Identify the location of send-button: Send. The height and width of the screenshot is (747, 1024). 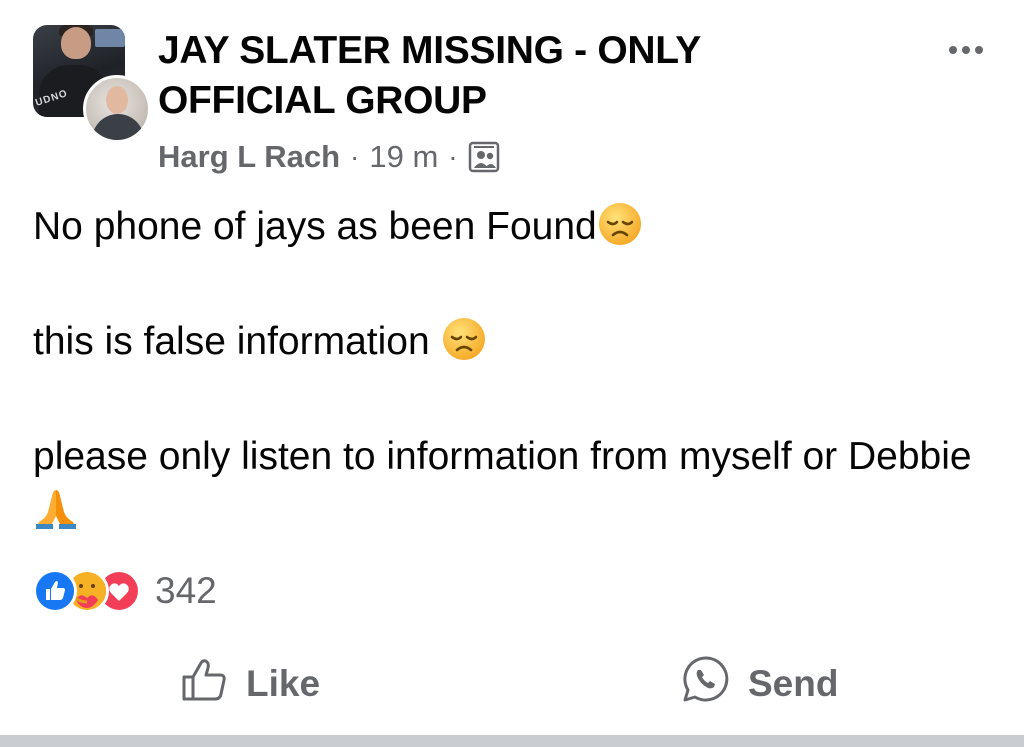
(759, 682).